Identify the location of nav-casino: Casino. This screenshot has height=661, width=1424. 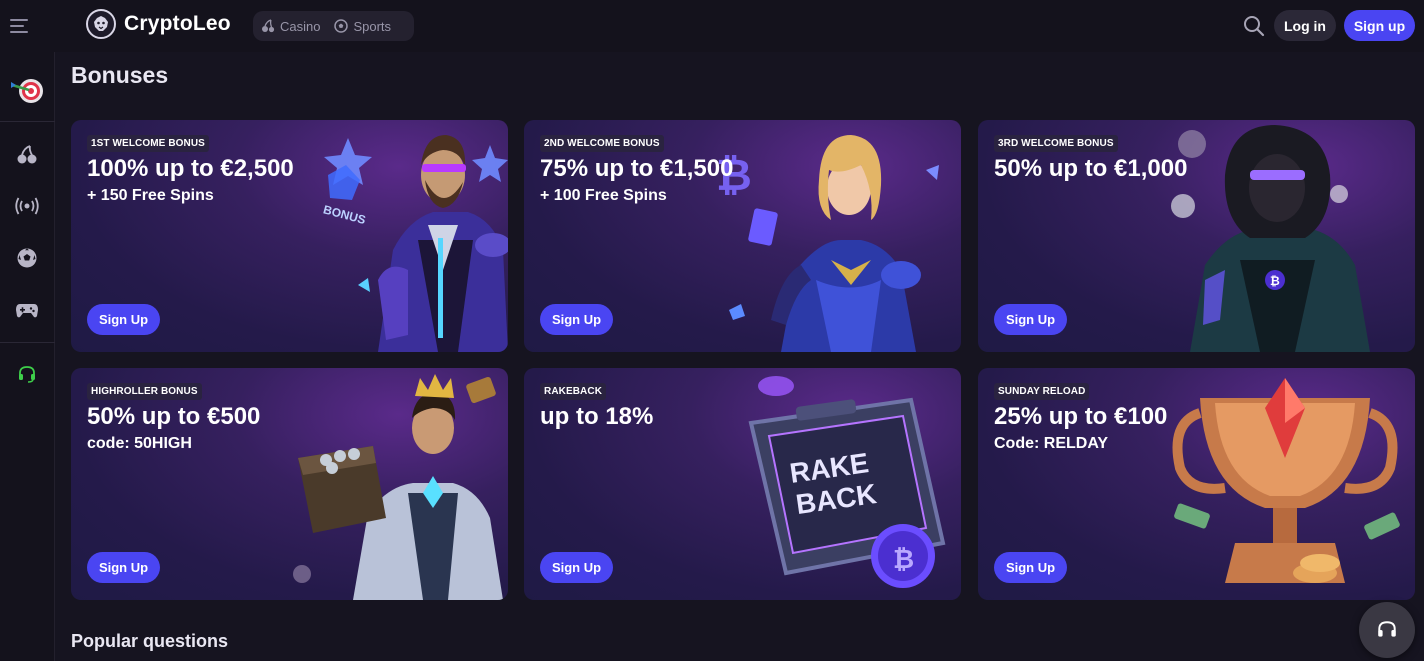
(290, 26).